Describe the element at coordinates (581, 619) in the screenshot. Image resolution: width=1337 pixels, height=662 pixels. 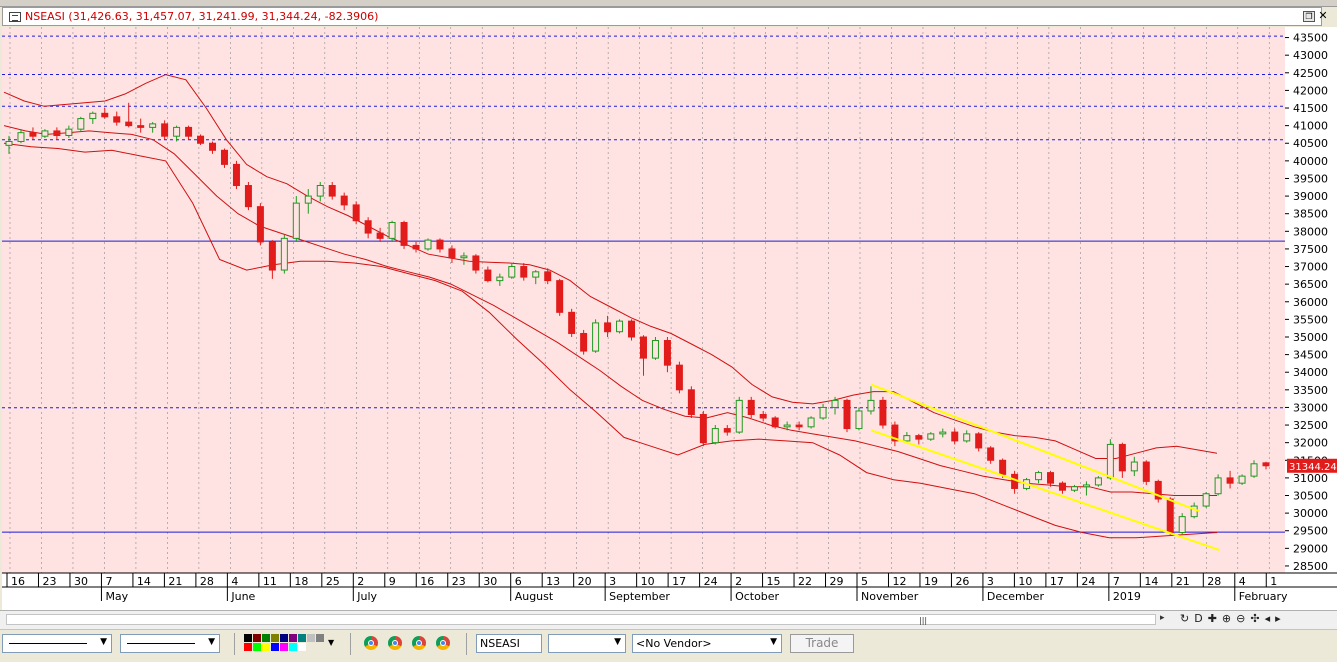
I see `horizontal-scrollbar: |||` at that location.